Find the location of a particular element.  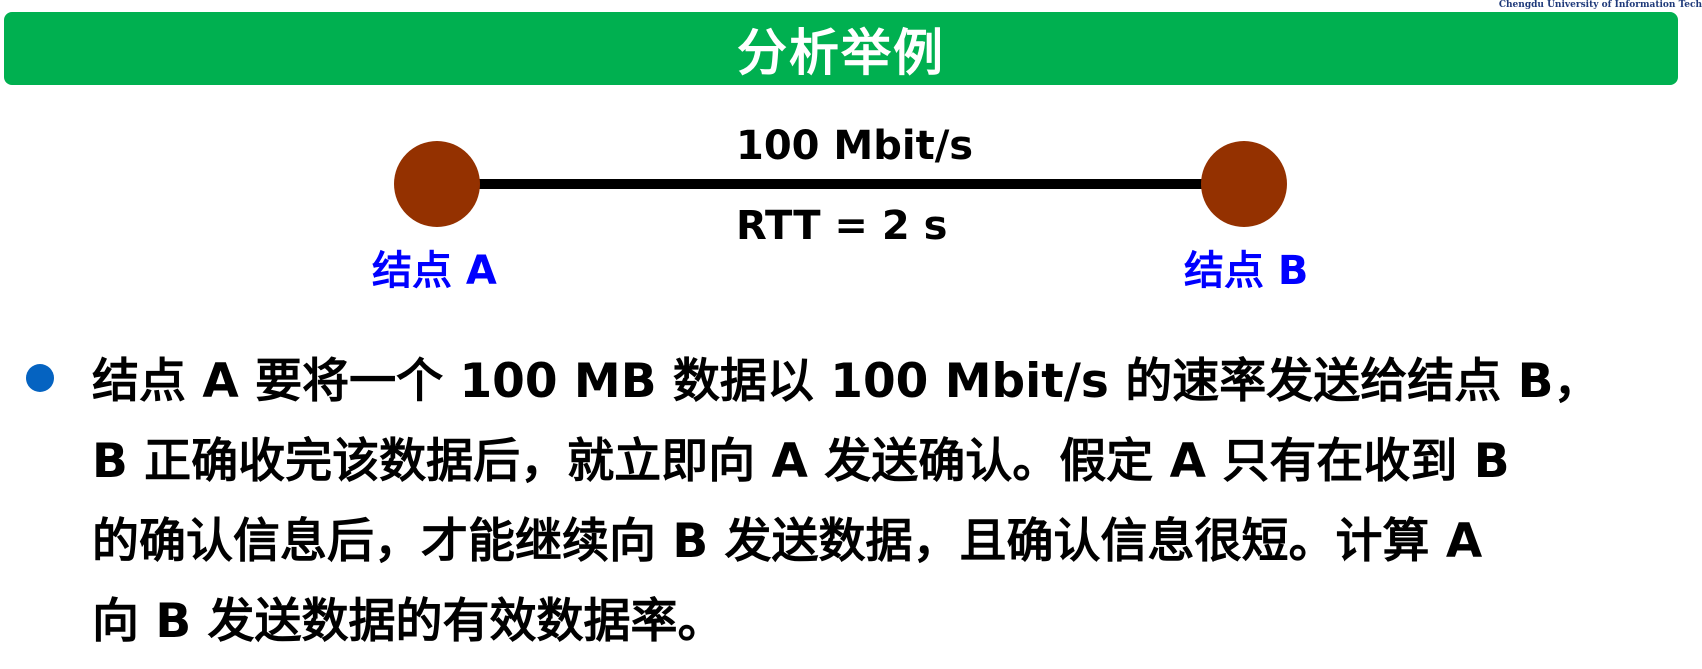

node-b-label: 结点 B is located at coordinates (1246, 271).